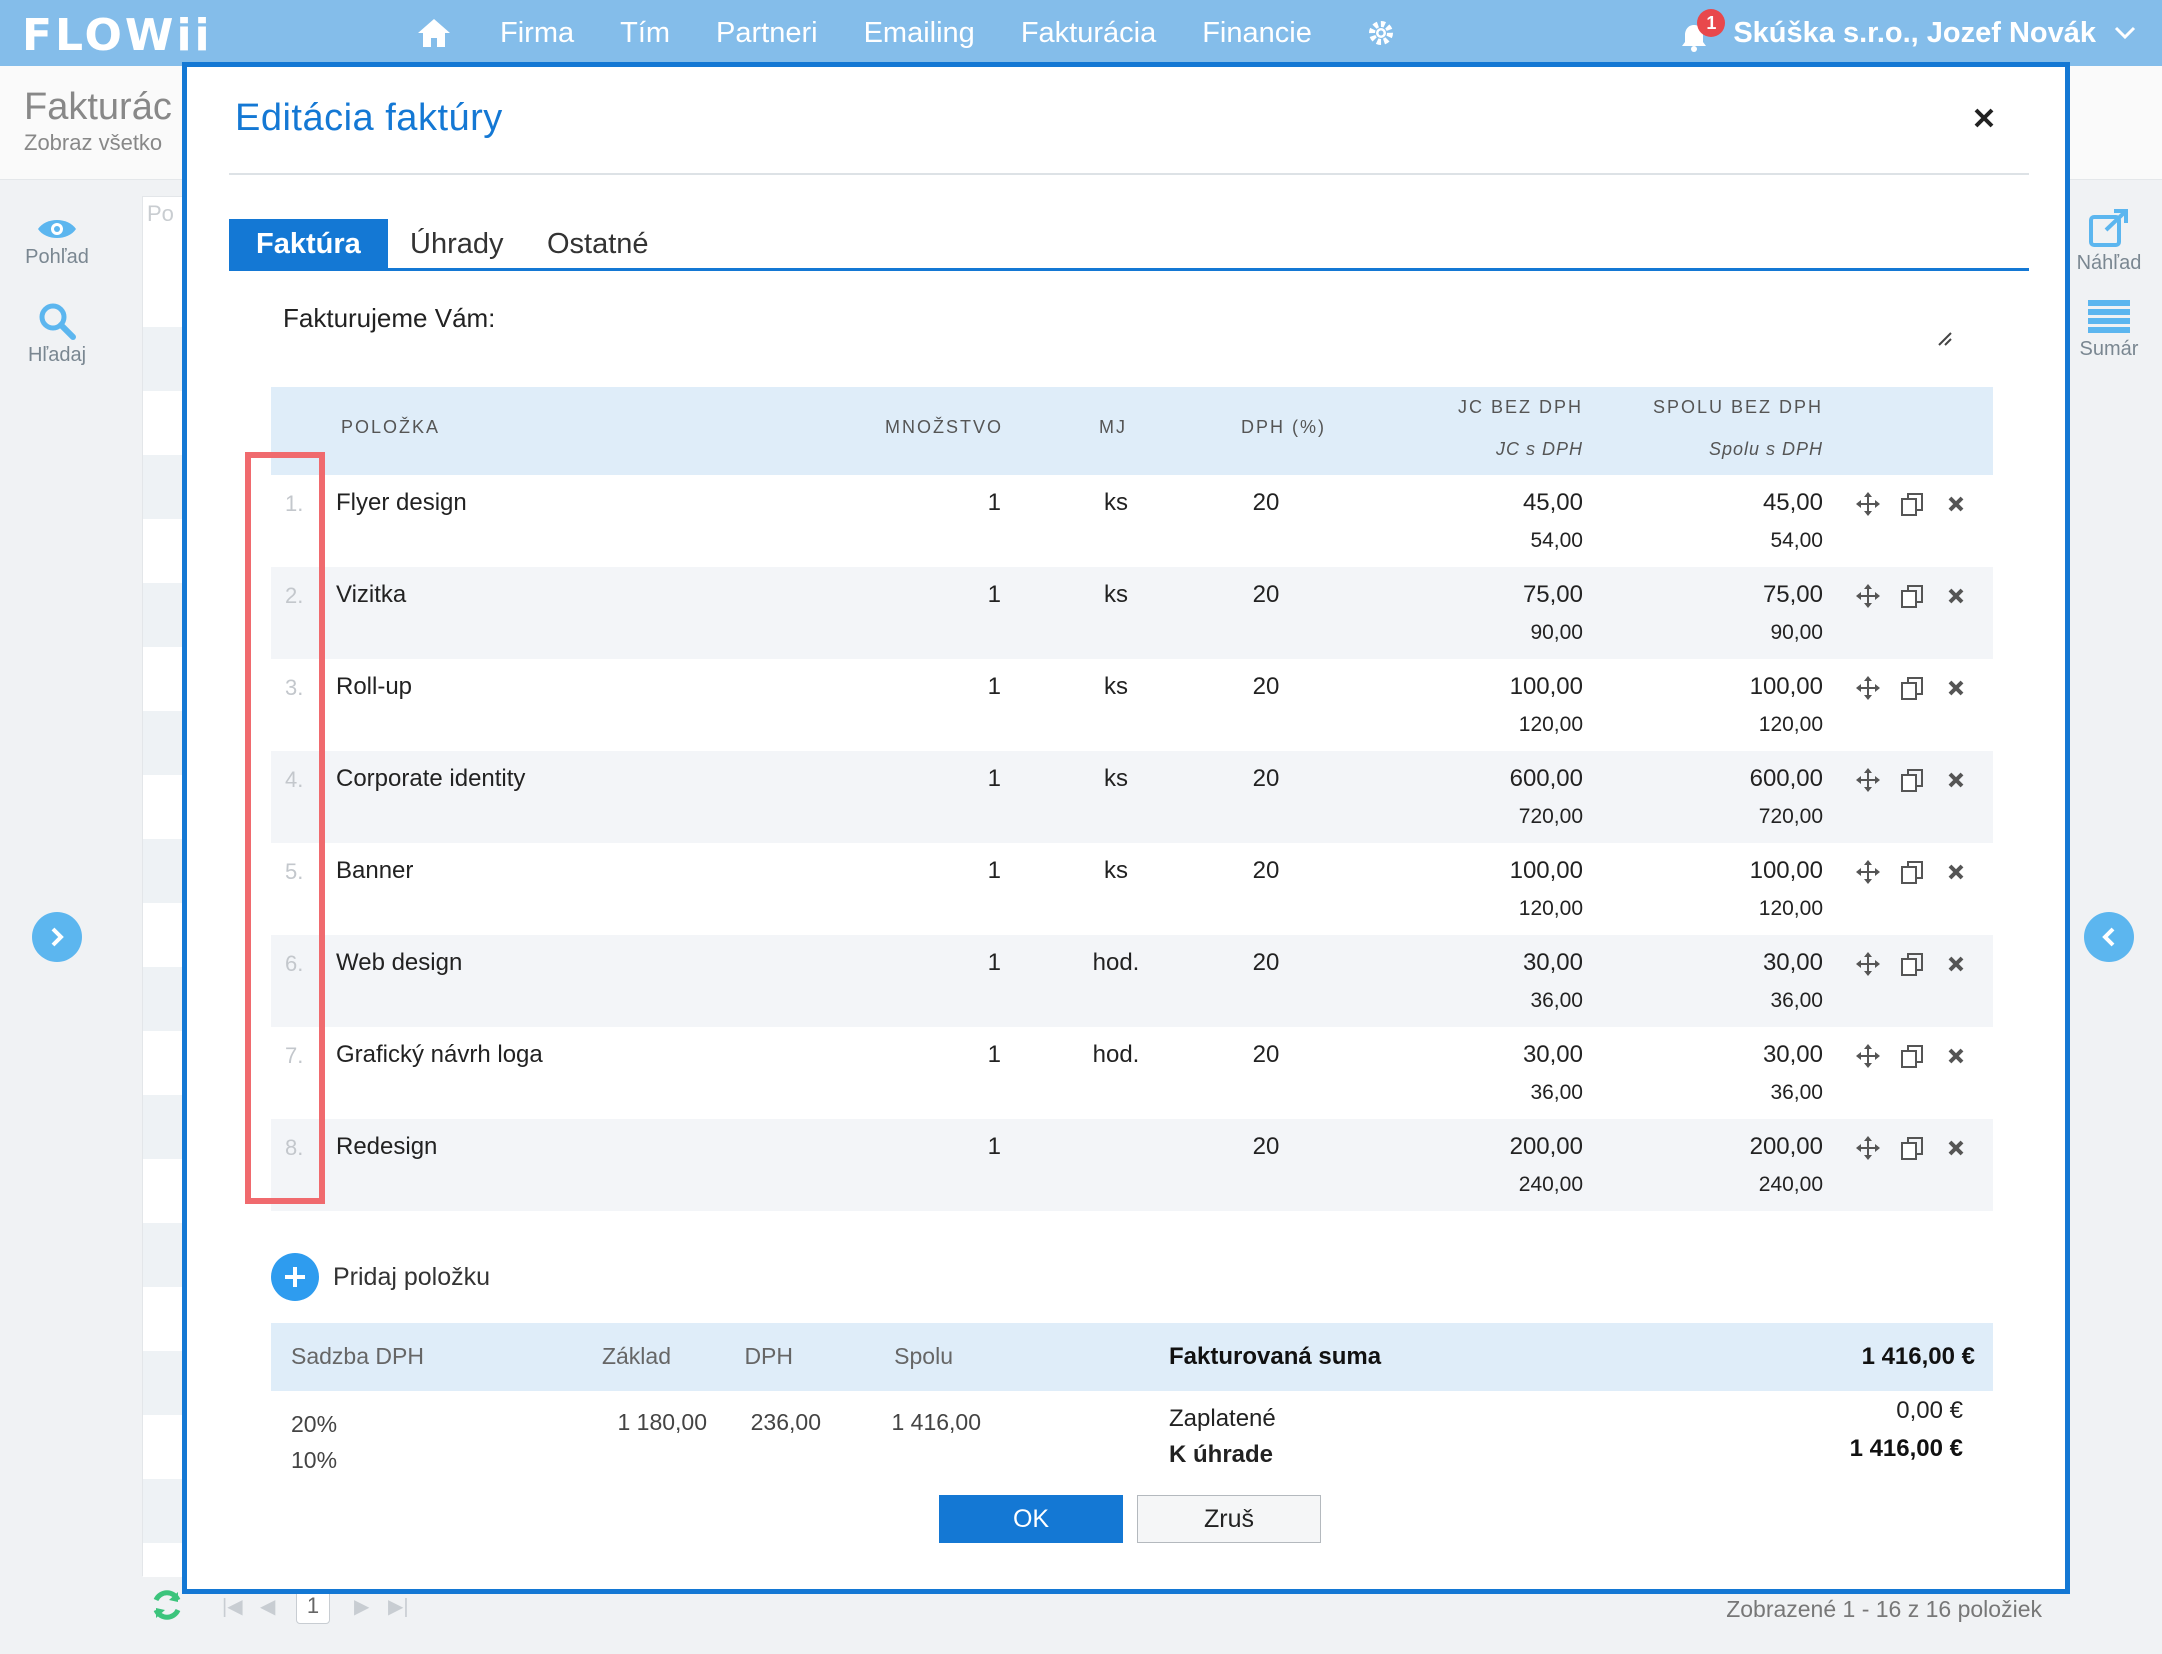 This screenshot has height=1654, width=2162. What do you see at coordinates (1546, 1147) in the screenshot?
I see `item-unit-price: 200,00` at bounding box center [1546, 1147].